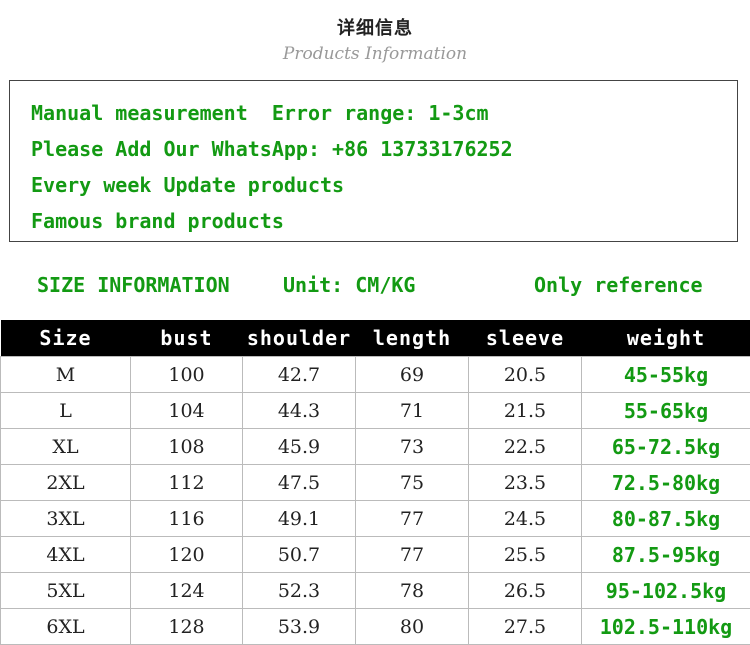 The image size is (750, 645). What do you see at coordinates (66, 375) in the screenshot?
I see `table-cell-size: M` at bounding box center [66, 375].